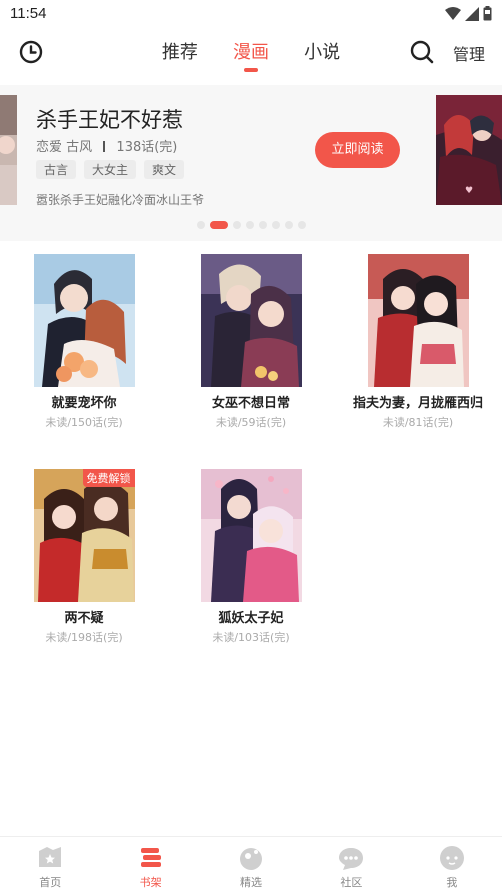 Image resolution: width=502 pixels, height=892 pixels. I want to click on next-banner-cover: ♥, so click(469, 150).